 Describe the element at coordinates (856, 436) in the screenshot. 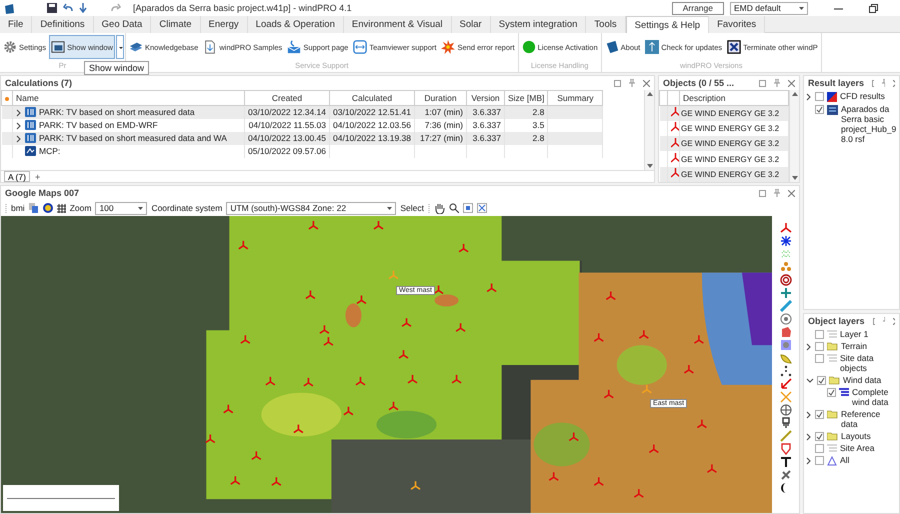

I see `layer-label: Layouts` at that location.